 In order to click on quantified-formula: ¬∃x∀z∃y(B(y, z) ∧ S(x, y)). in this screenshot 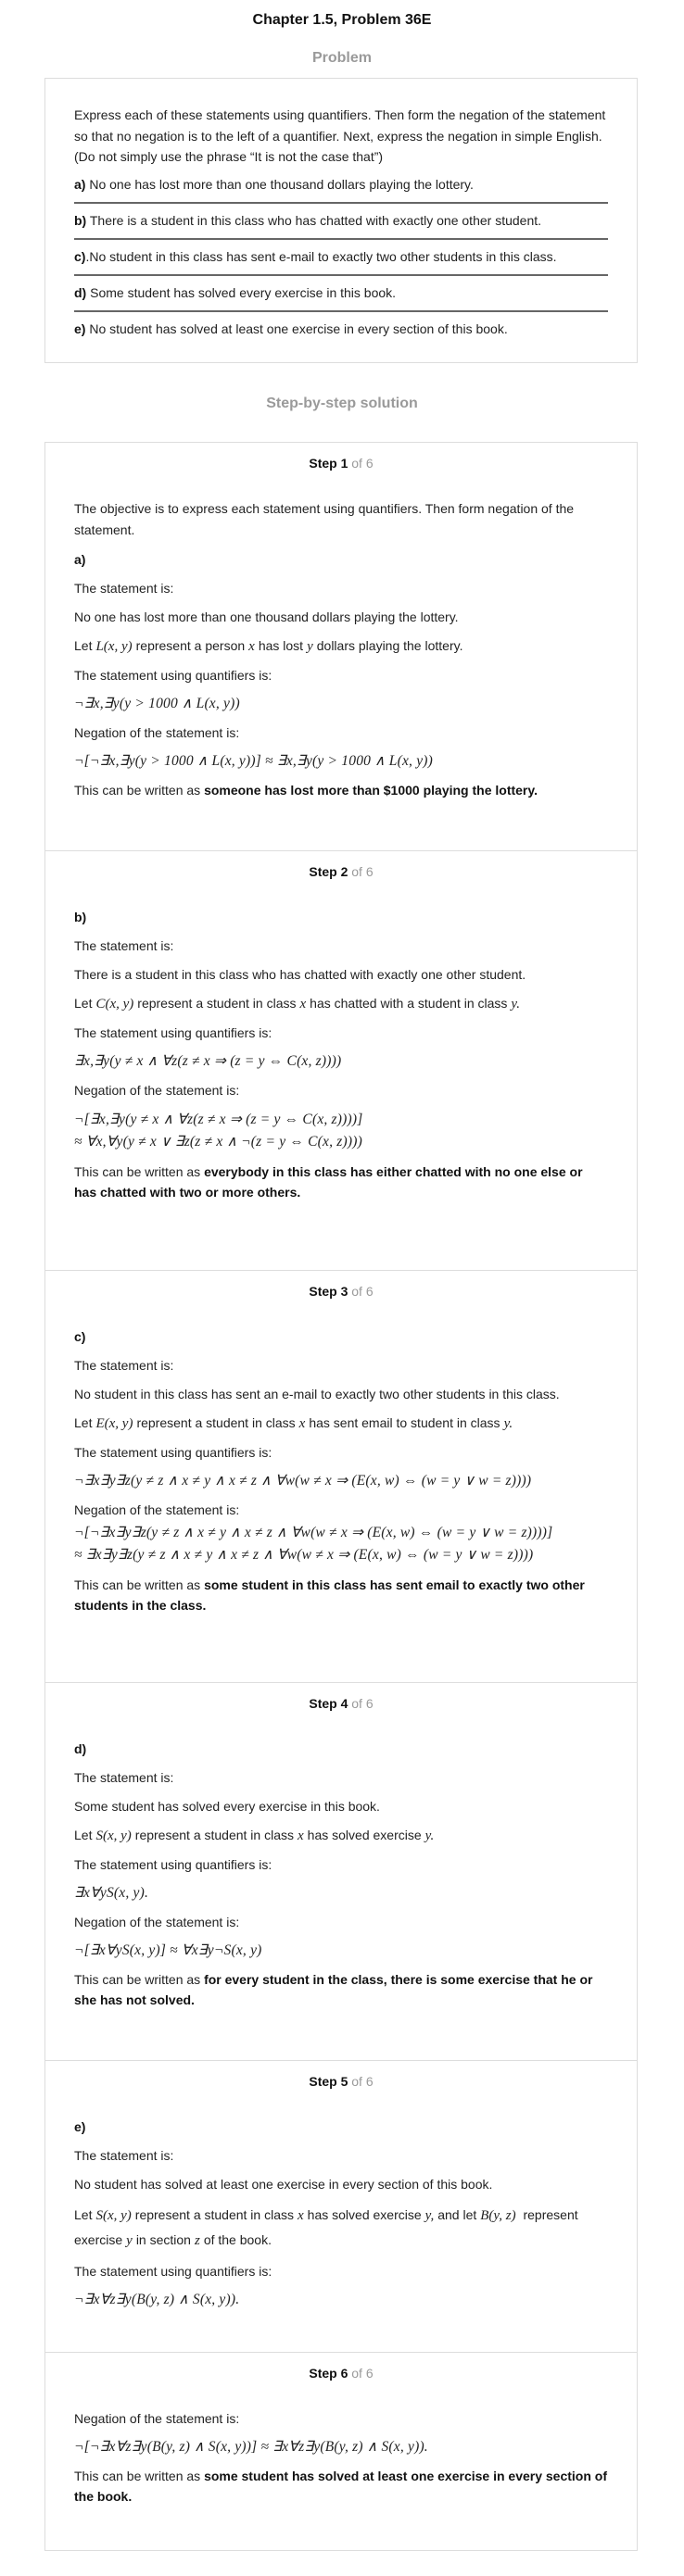, I will do `click(157, 2299)`.